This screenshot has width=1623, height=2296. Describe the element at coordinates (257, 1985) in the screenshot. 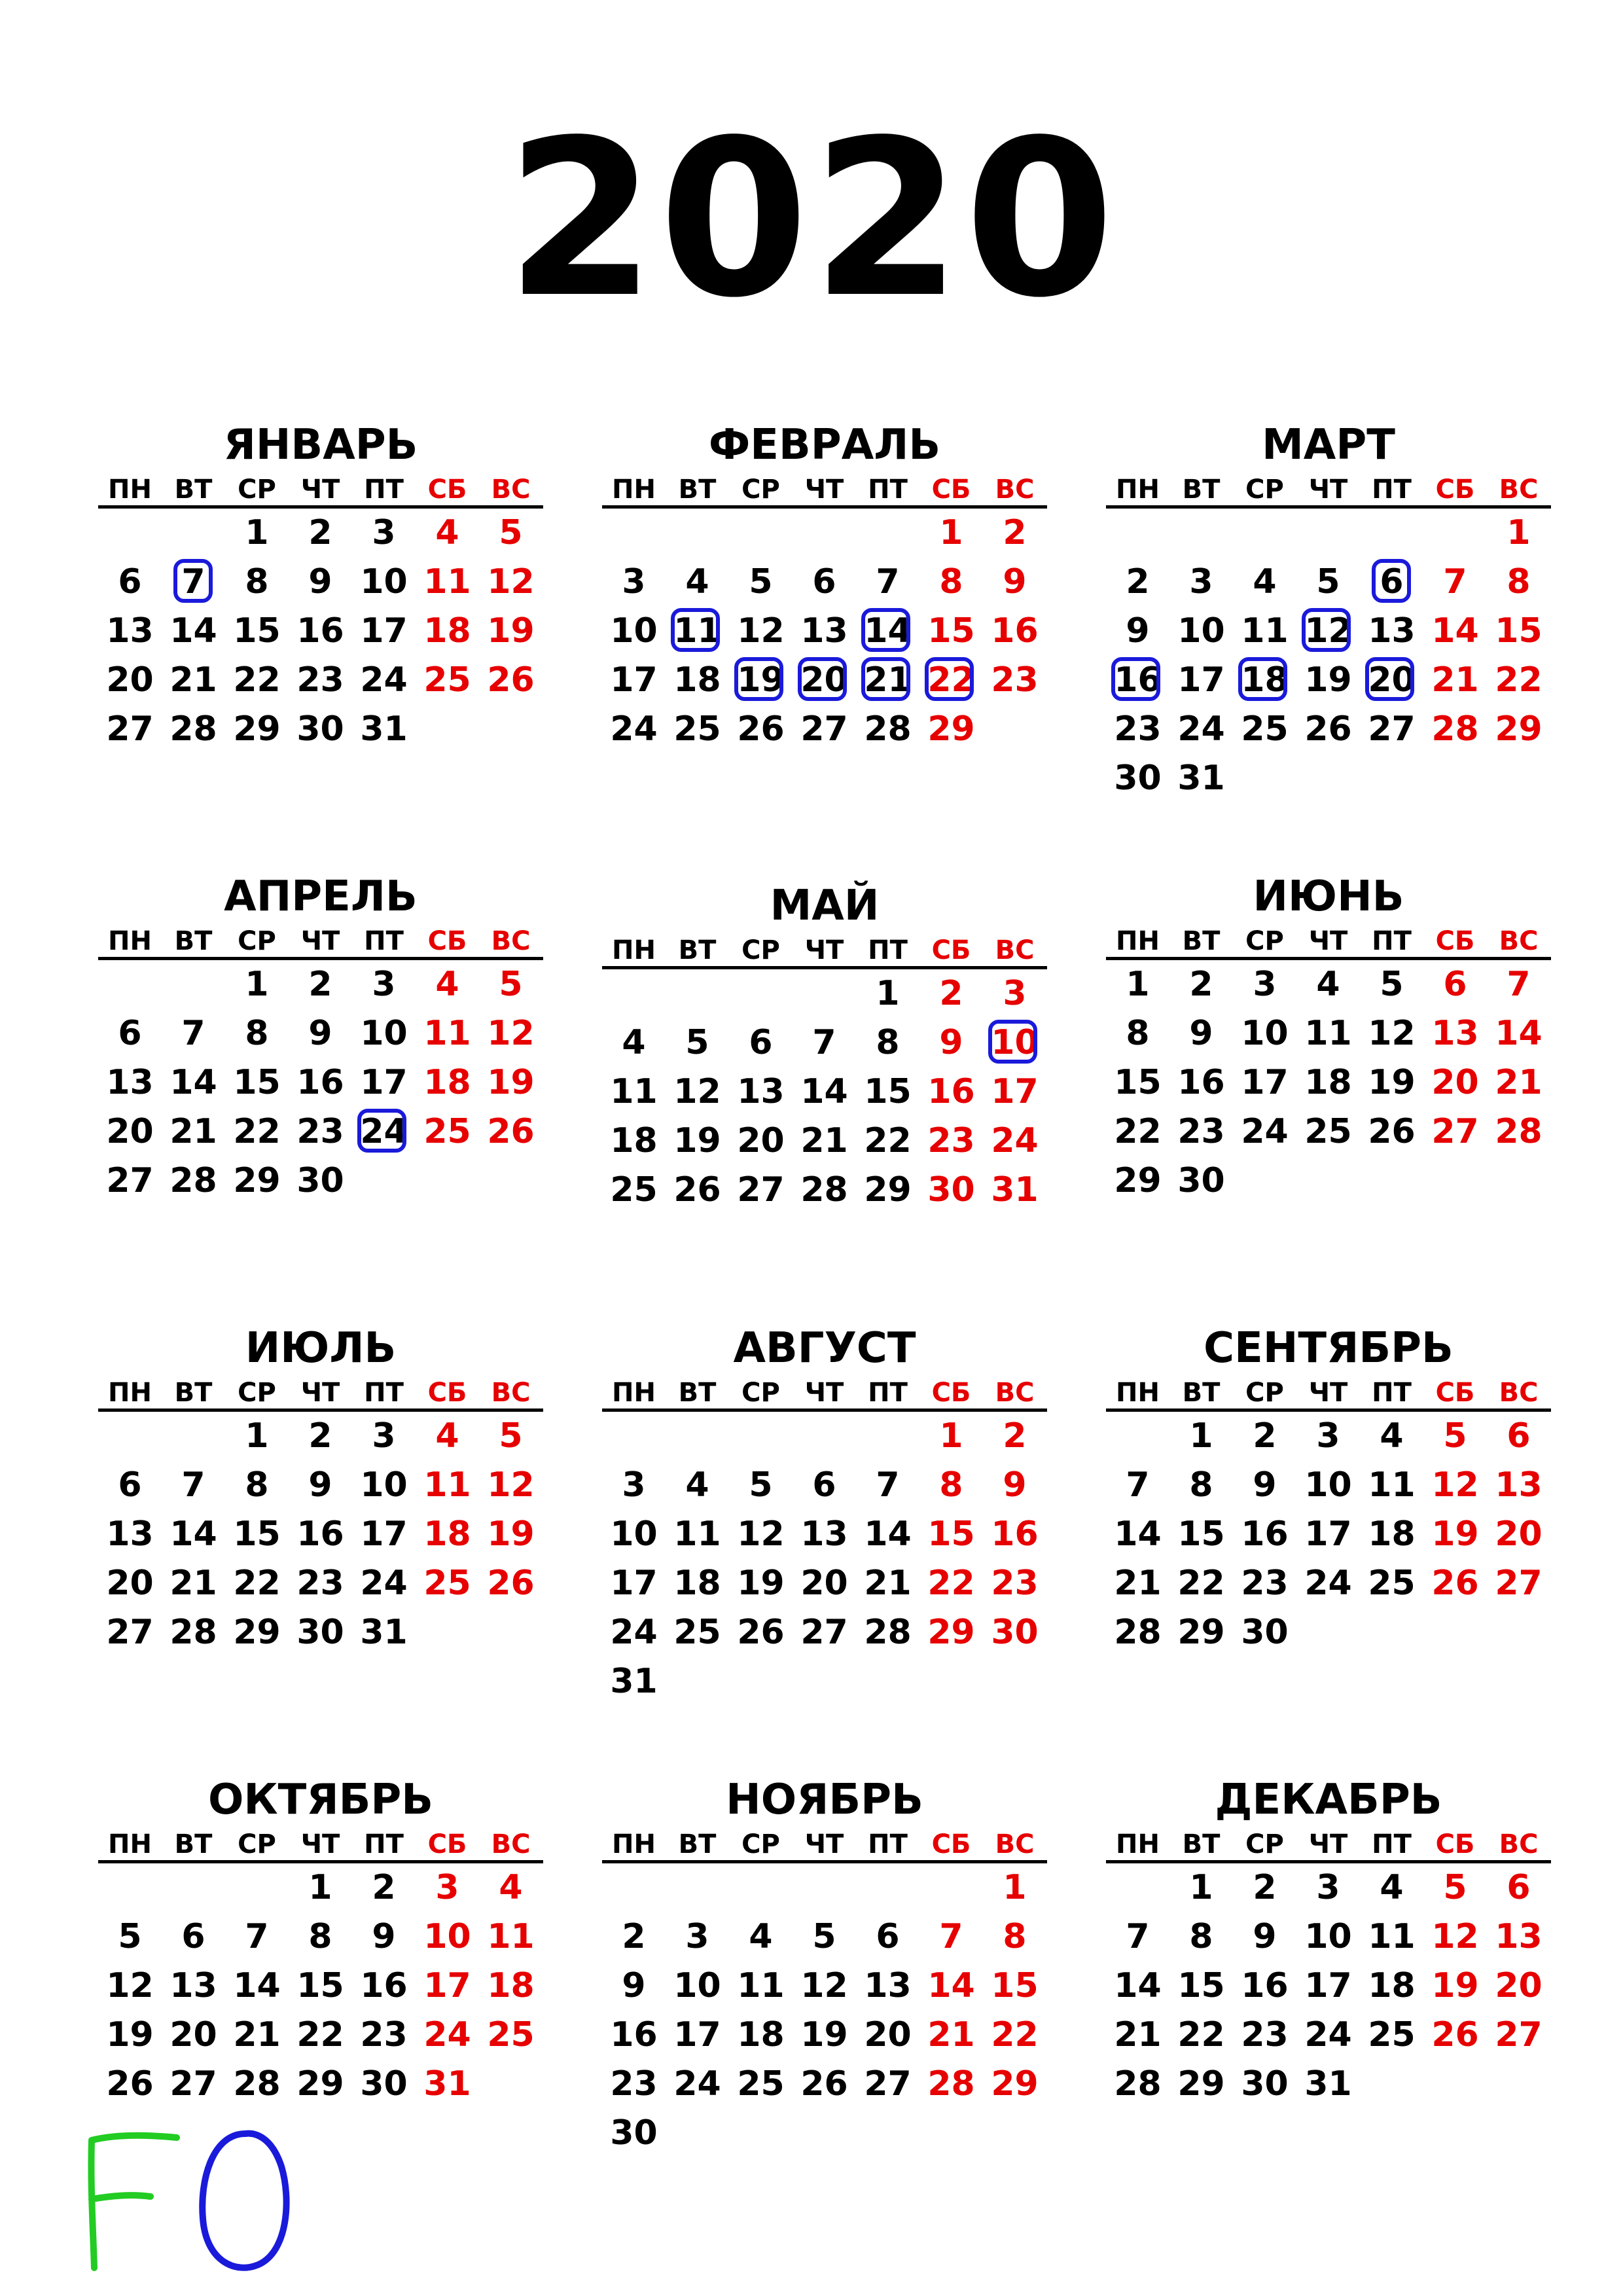

I see `day-cell: 14` at that location.